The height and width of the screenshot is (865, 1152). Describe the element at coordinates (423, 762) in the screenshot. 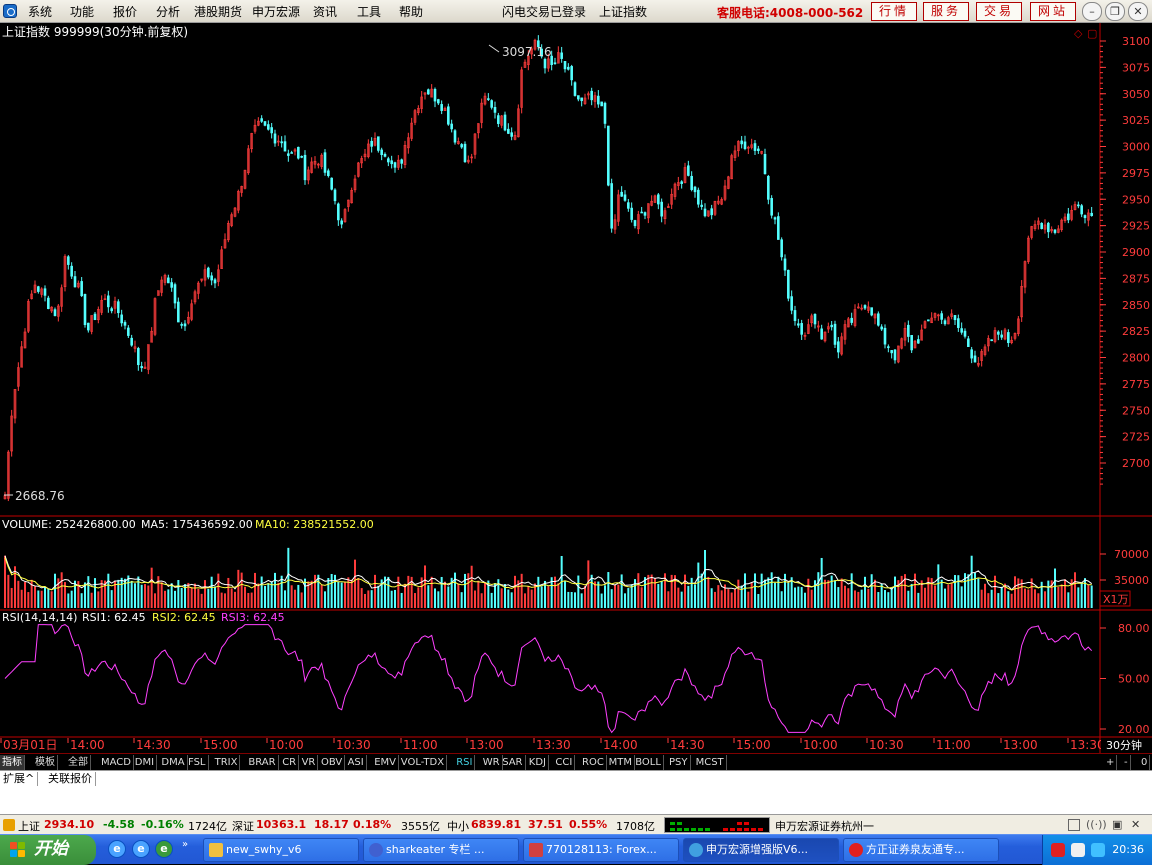

I see `indicator-tab-vol-tdx: VOL-TDX` at that location.